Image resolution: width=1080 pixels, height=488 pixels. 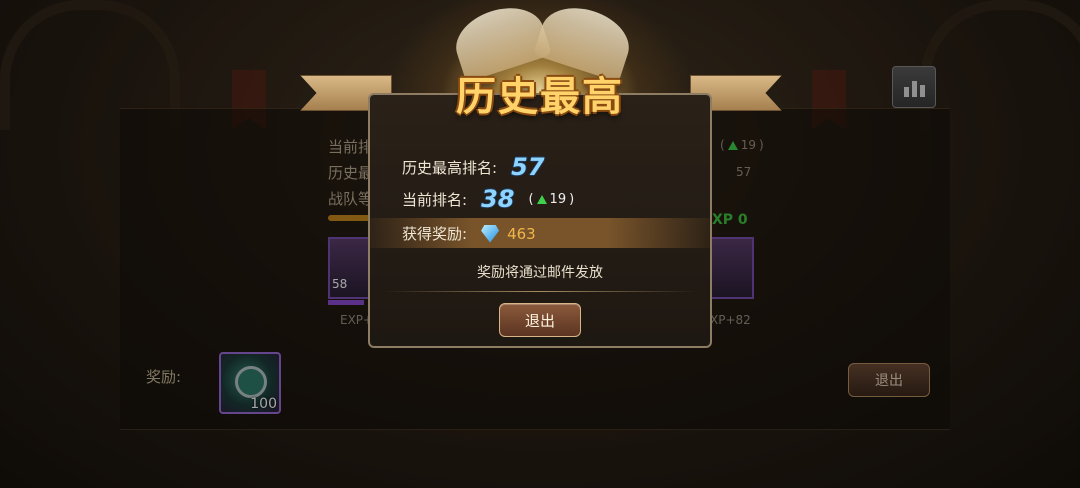 I want to click on rank-change: ( 19 ), so click(x=551, y=199).